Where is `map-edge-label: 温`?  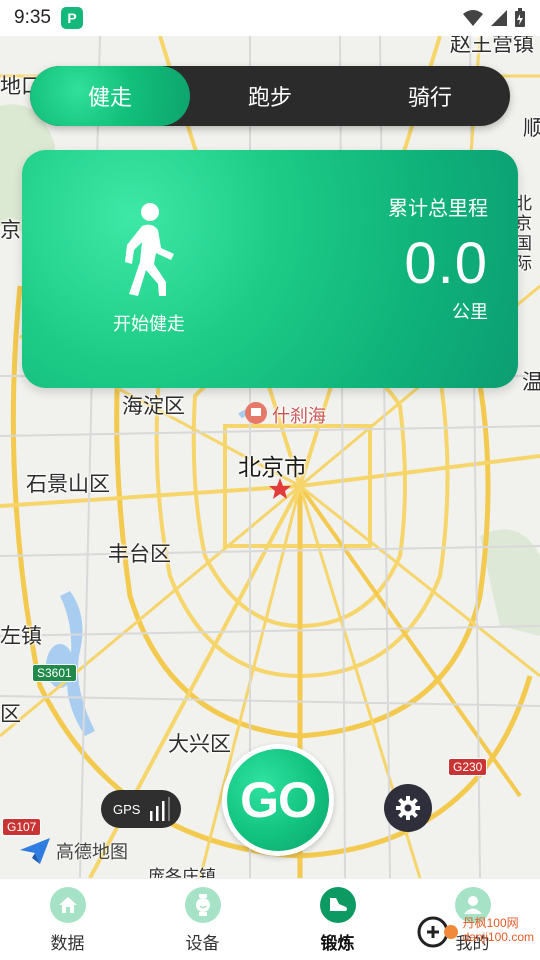
map-edge-label: 温 is located at coordinates (531, 382).